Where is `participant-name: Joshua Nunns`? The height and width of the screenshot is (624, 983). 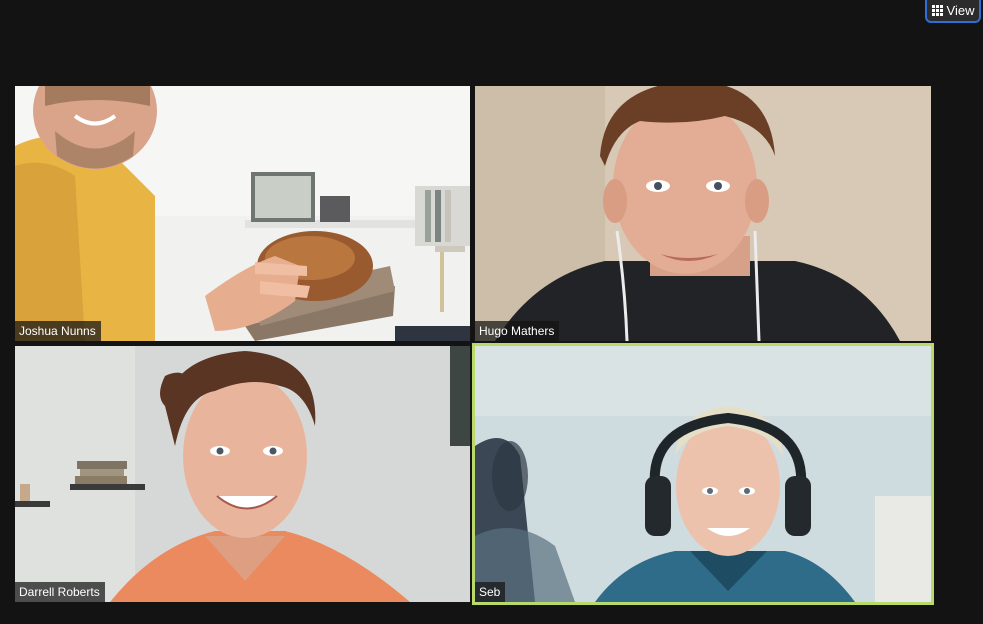
participant-name: Joshua Nunns is located at coordinates (58, 331).